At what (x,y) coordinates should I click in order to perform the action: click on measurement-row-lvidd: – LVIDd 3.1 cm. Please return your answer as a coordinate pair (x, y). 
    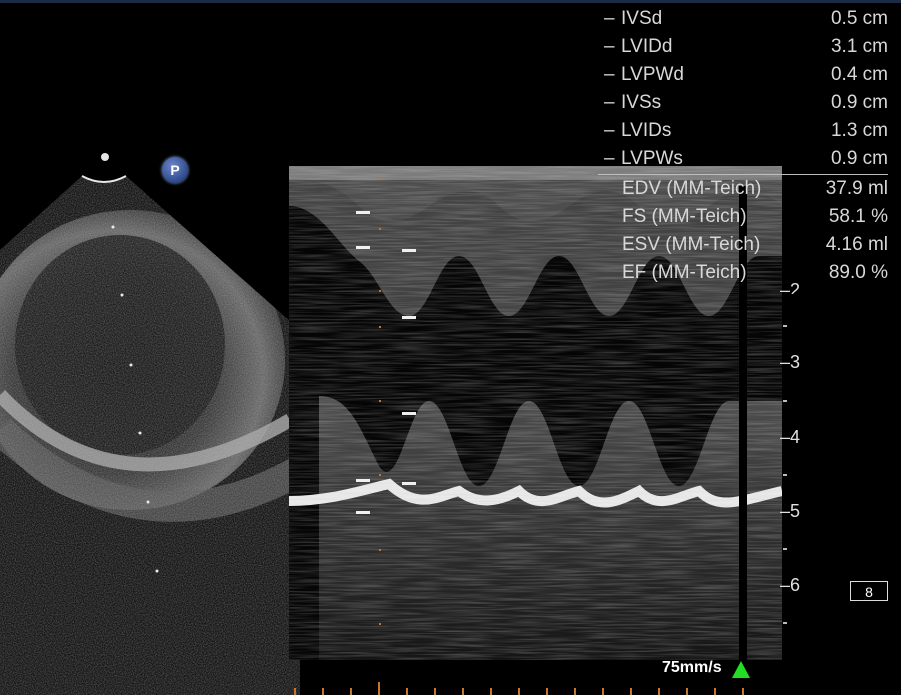
    Looking at the image, I should click on (746, 50).